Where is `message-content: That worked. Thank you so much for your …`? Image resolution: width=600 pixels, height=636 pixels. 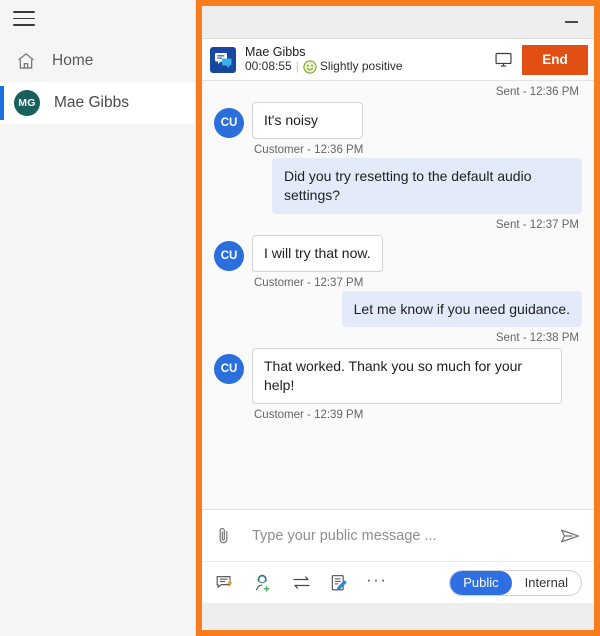 message-content: That worked. Thank you so much for your … is located at coordinates (407, 384).